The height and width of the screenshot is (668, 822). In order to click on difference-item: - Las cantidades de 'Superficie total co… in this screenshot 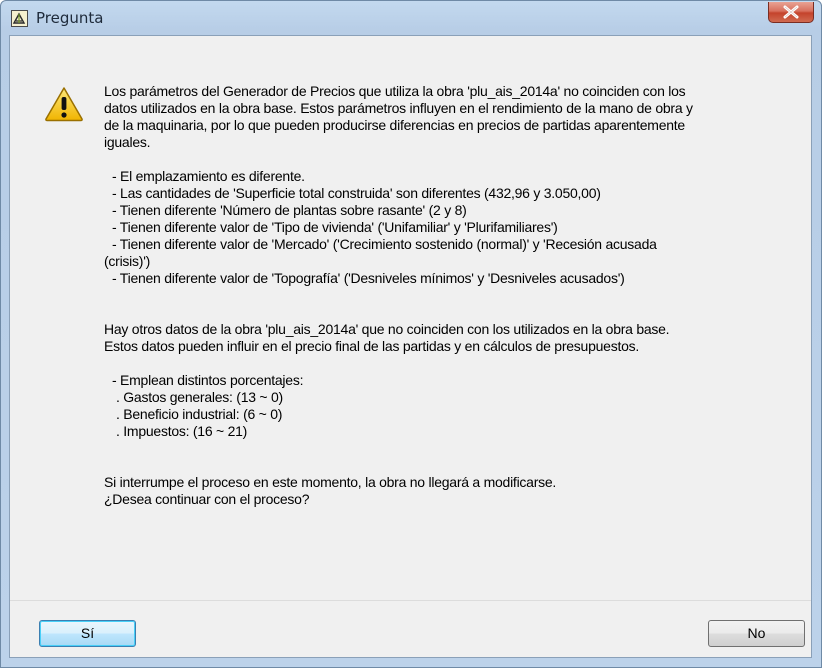, I will do `click(356, 193)`.